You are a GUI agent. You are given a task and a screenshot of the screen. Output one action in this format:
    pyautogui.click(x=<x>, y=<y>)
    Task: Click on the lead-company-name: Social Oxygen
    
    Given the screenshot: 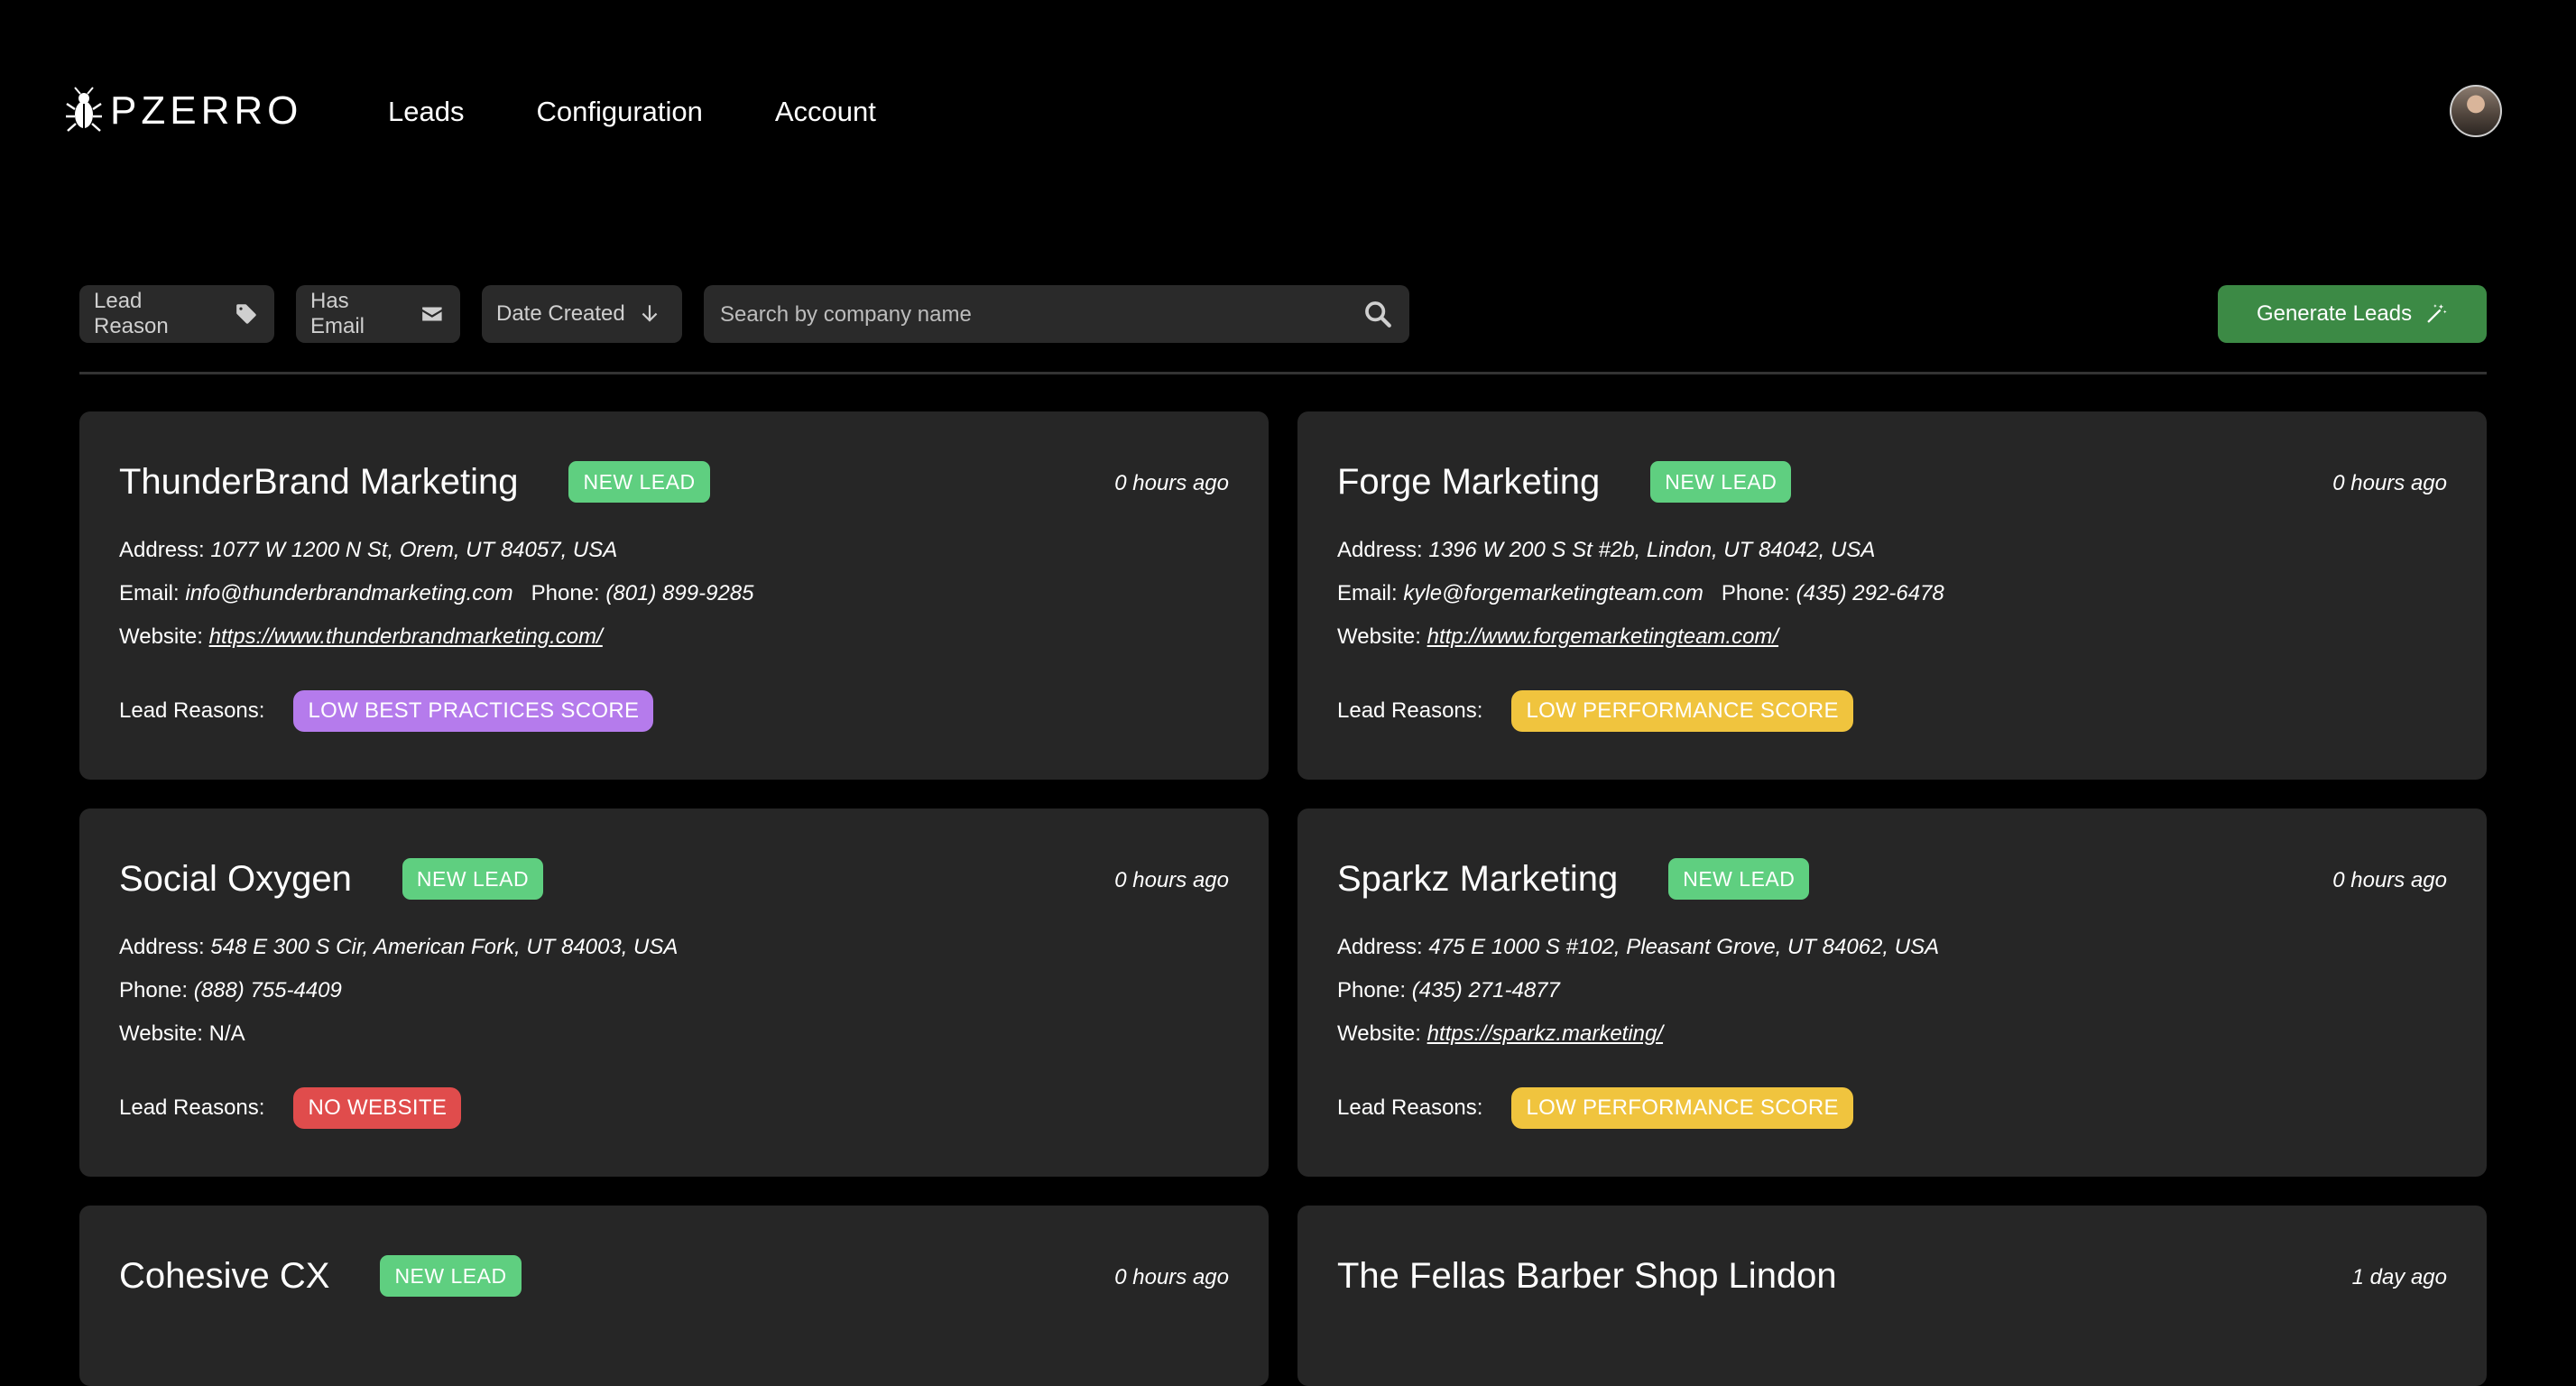 What is the action you would take?
    pyautogui.click(x=235, y=878)
    